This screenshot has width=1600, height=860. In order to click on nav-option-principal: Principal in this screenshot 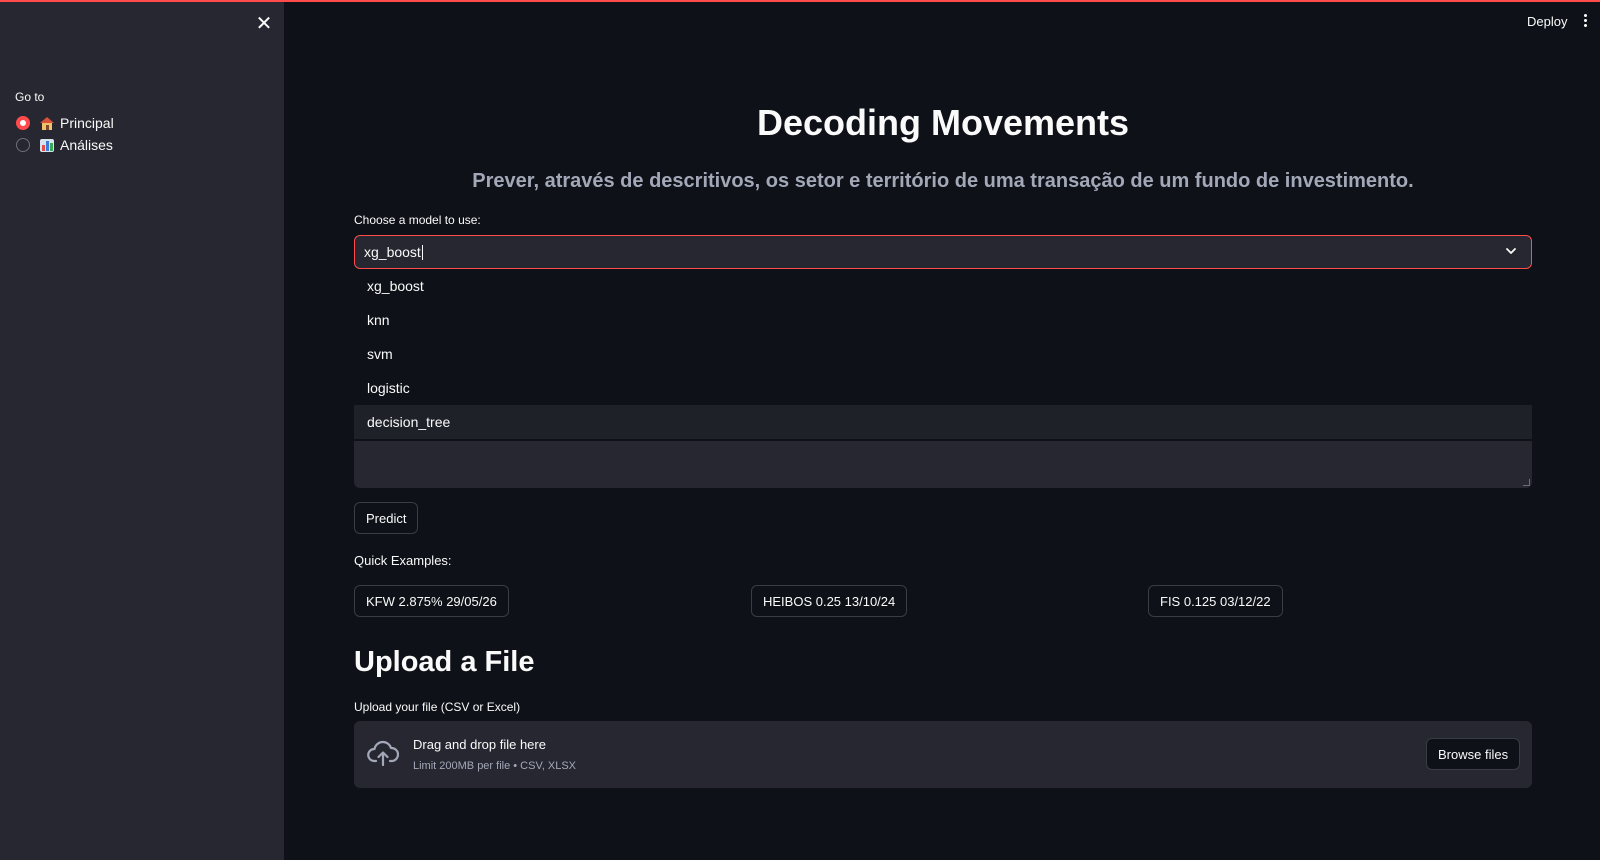, I will do `click(65, 123)`.